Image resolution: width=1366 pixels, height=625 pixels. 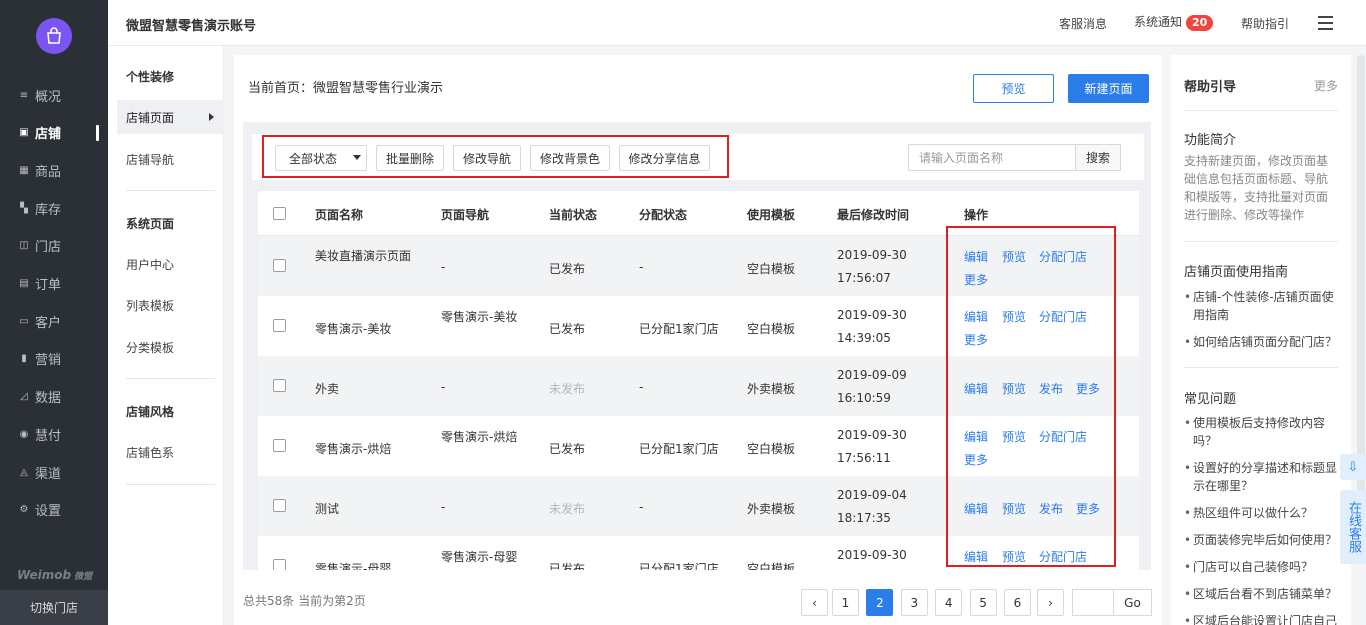 What do you see at coordinates (872, 495) in the screenshot?
I see `modified-date-cell: 2019-09-04` at bounding box center [872, 495].